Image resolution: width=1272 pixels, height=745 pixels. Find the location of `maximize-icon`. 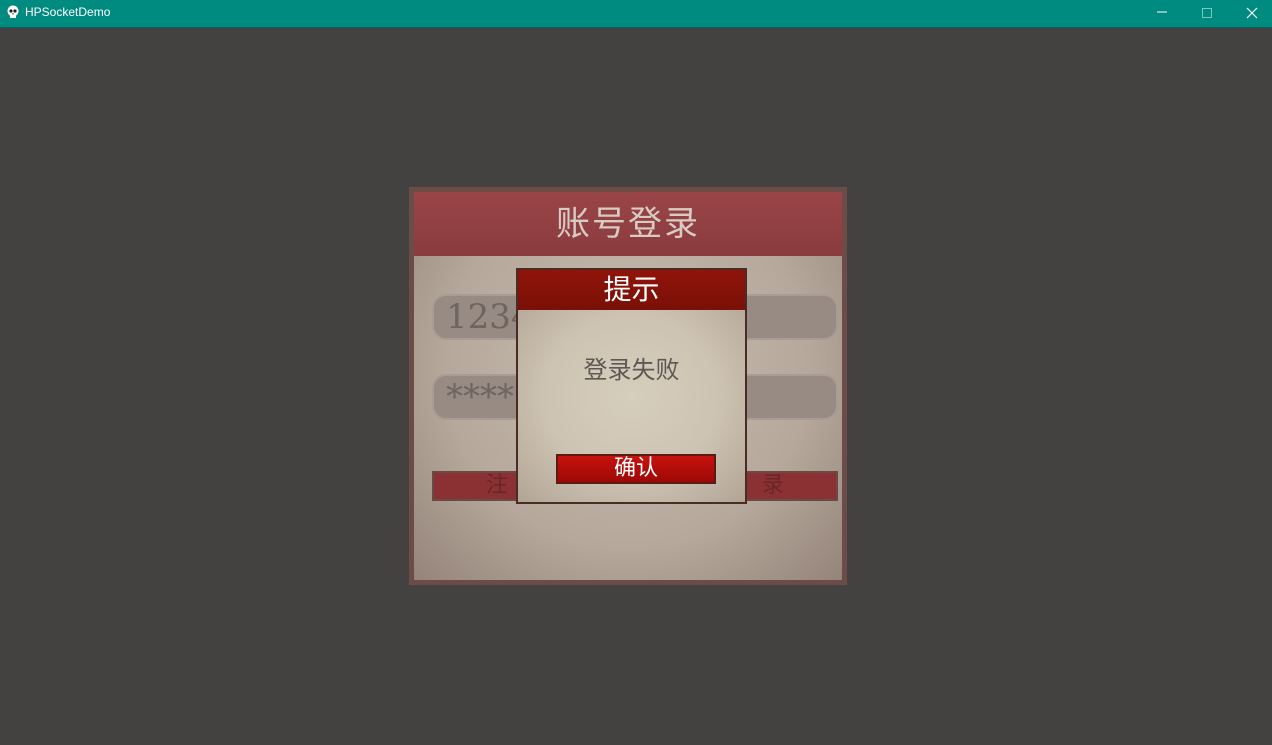

maximize-icon is located at coordinates (1207, 13).